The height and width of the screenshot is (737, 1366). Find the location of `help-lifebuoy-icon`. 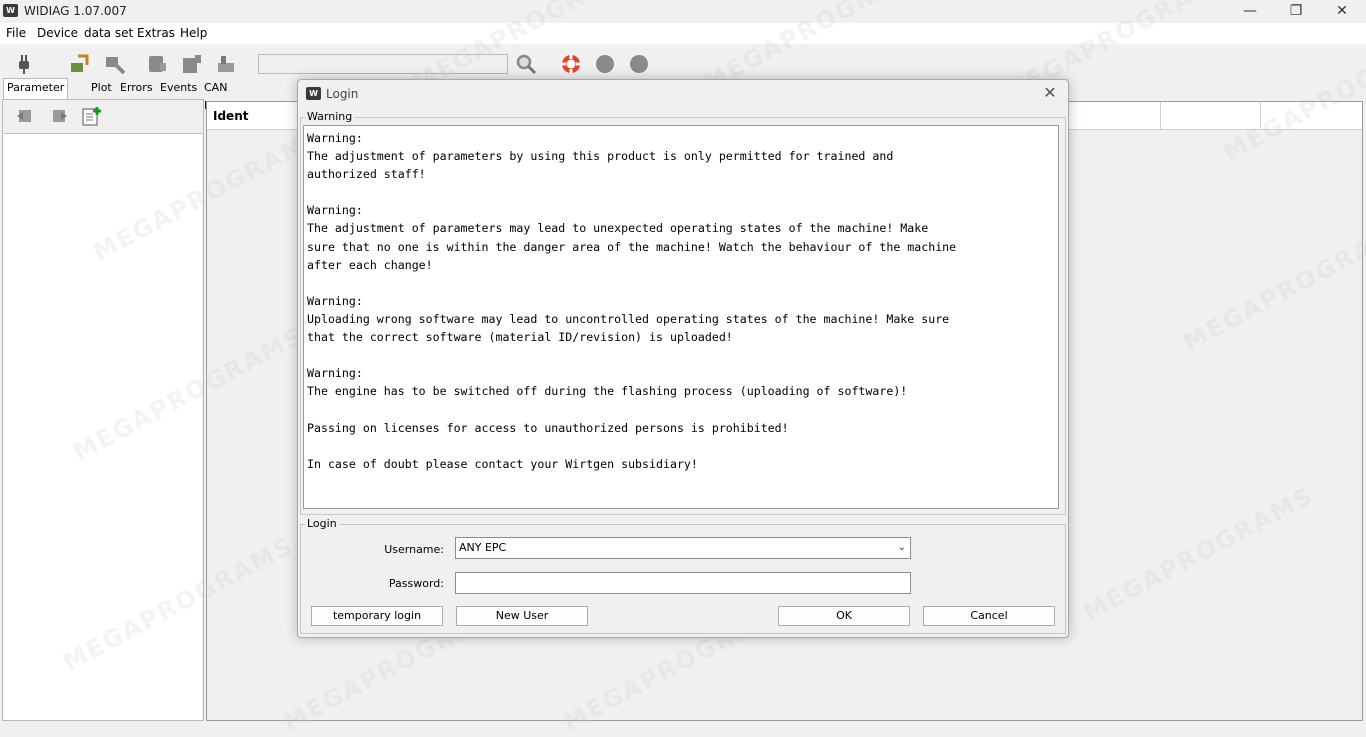

help-lifebuoy-icon is located at coordinates (571, 64).